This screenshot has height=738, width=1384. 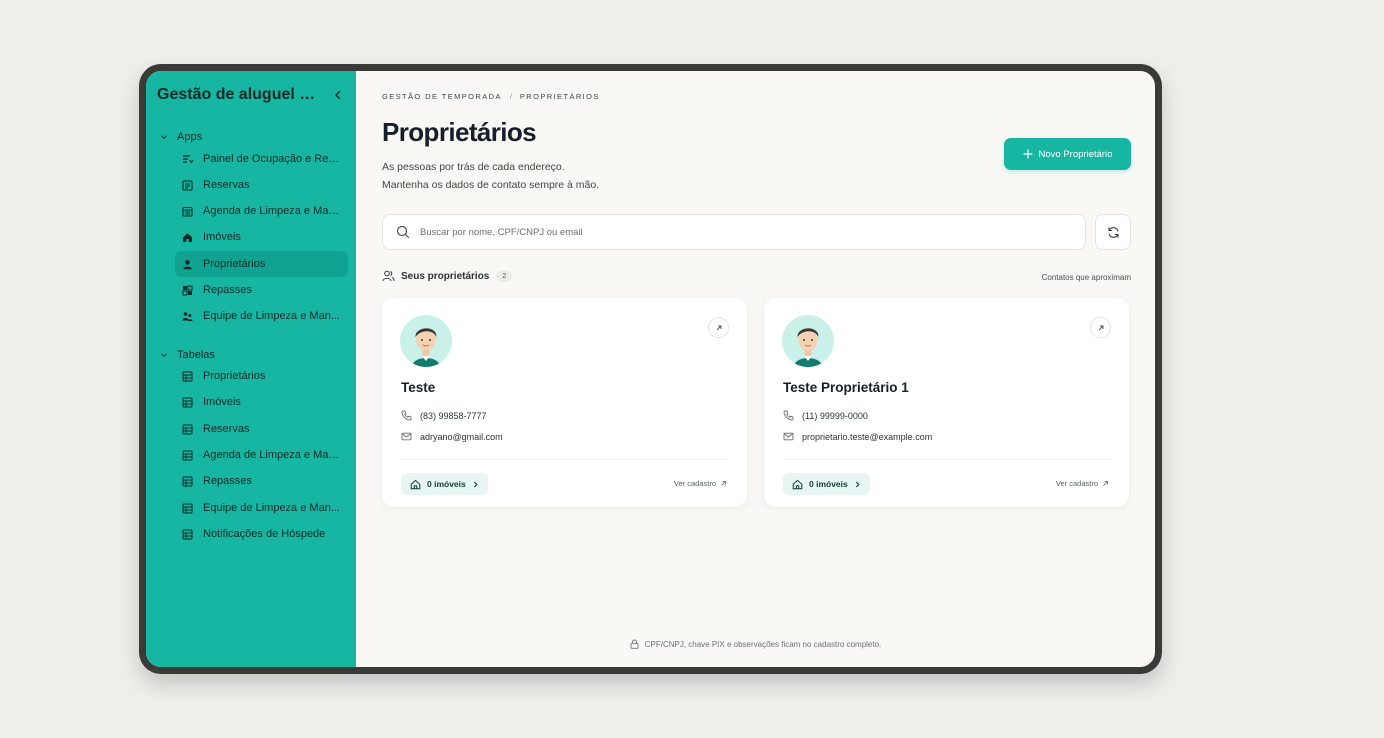 I want to click on sidebar-group-label: Tabelas, so click(x=196, y=355).